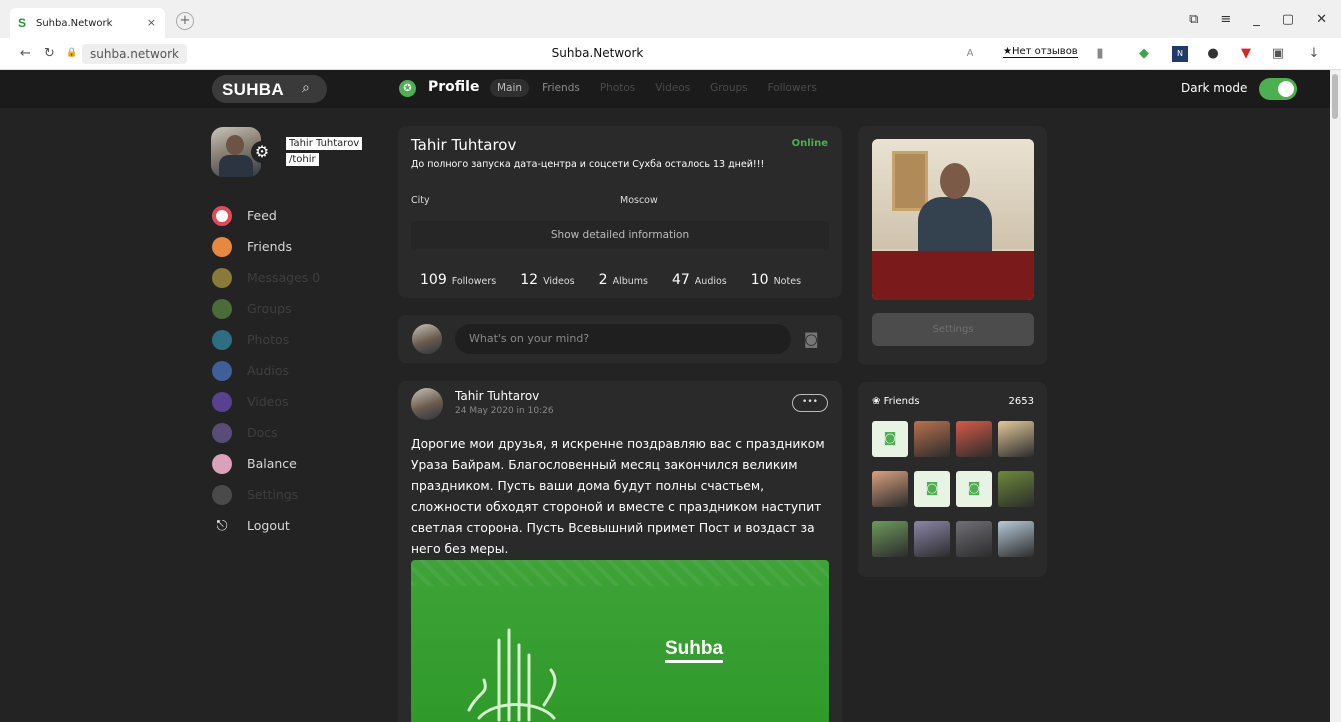 Image resolution: width=1341 pixels, height=722 pixels. I want to click on videos-icon, so click(222, 401).